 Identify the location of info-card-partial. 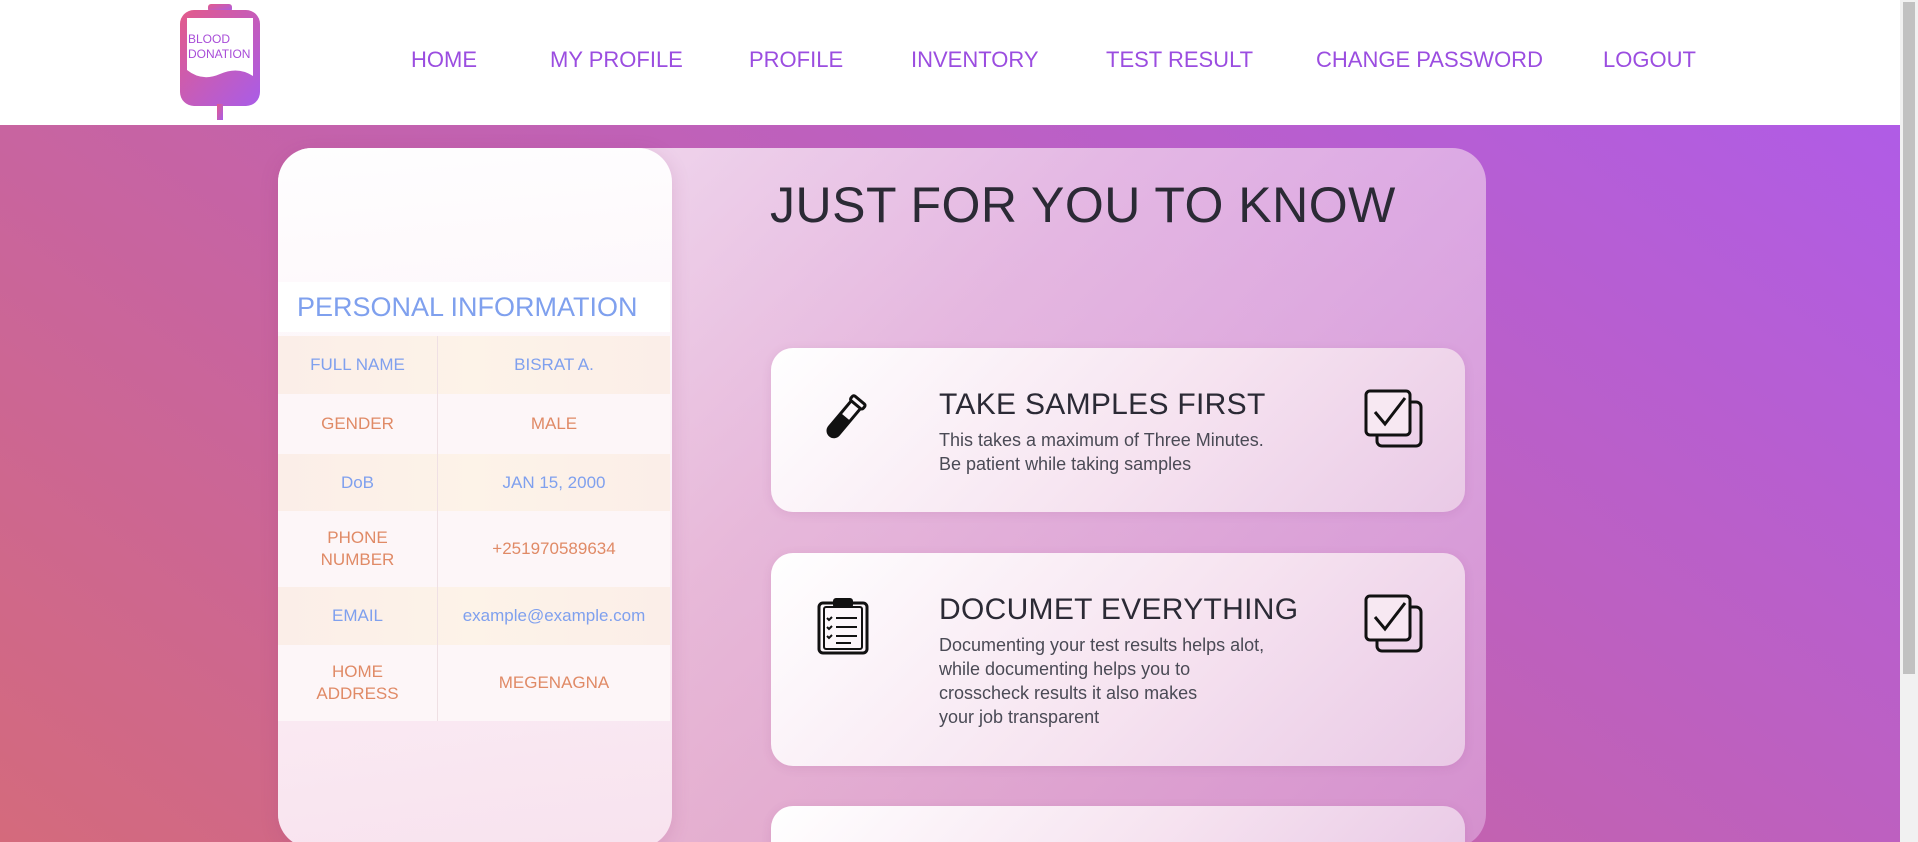
(1118, 824).